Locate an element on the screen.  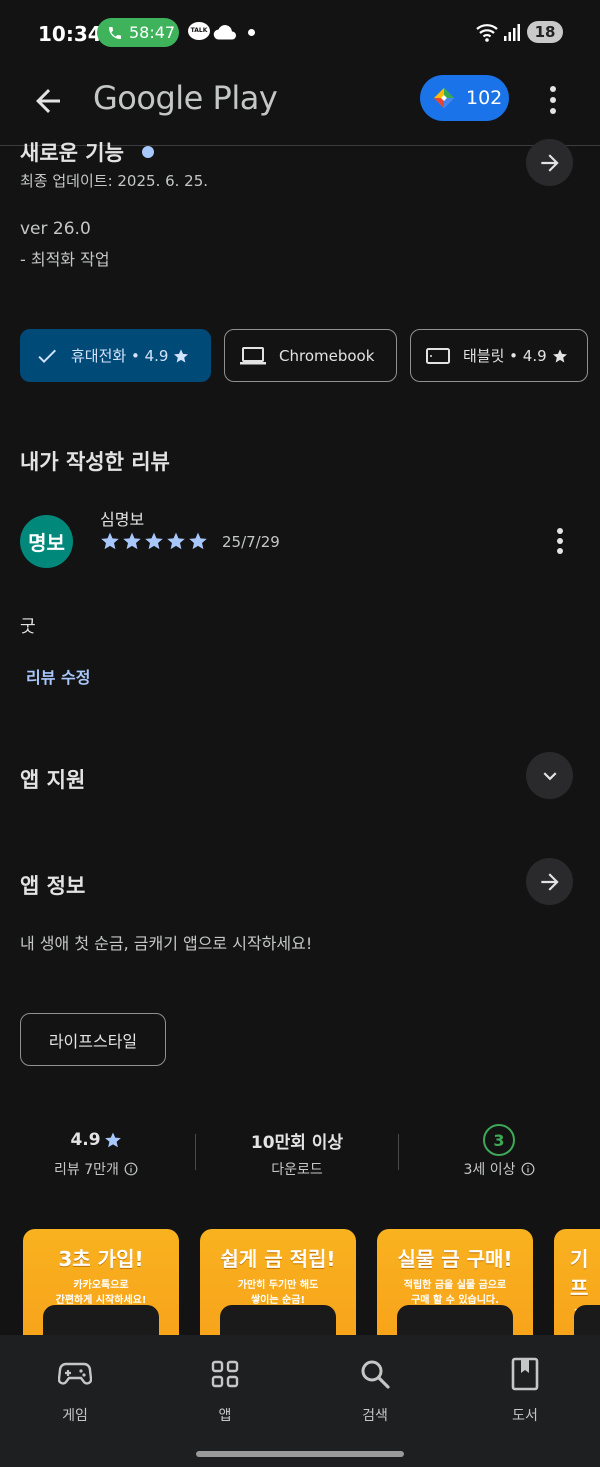
status-bar: 10:34 58:47 TALK 18 is located at coordinates (300, 32).